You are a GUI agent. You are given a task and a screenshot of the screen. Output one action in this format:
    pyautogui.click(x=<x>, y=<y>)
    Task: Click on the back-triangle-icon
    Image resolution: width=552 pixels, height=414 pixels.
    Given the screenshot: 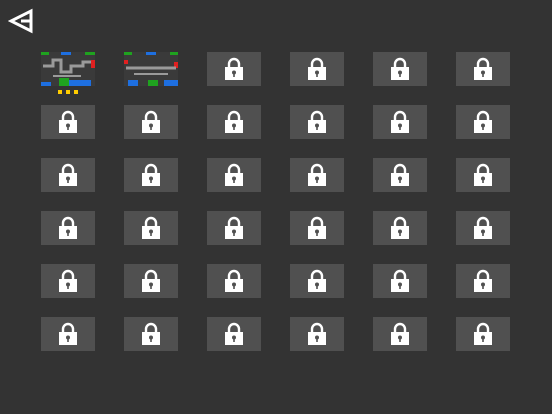 What is the action you would take?
    pyautogui.click(x=20, y=21)
    